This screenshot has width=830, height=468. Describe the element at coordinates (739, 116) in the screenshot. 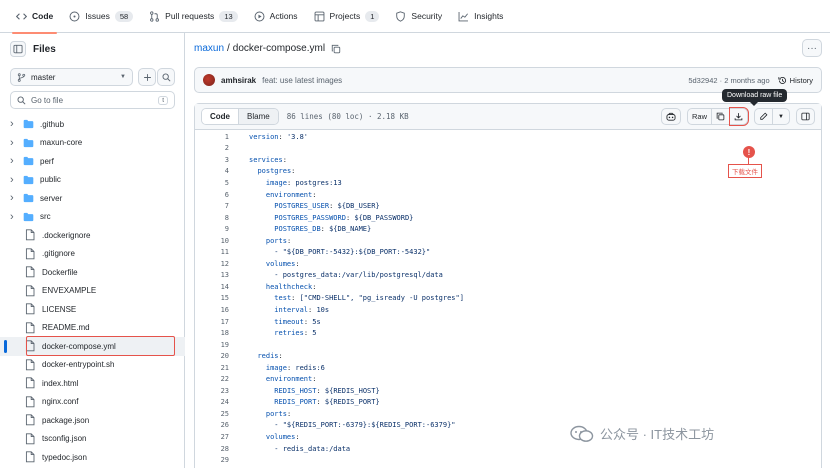

I see `download-raw-button` at that location.